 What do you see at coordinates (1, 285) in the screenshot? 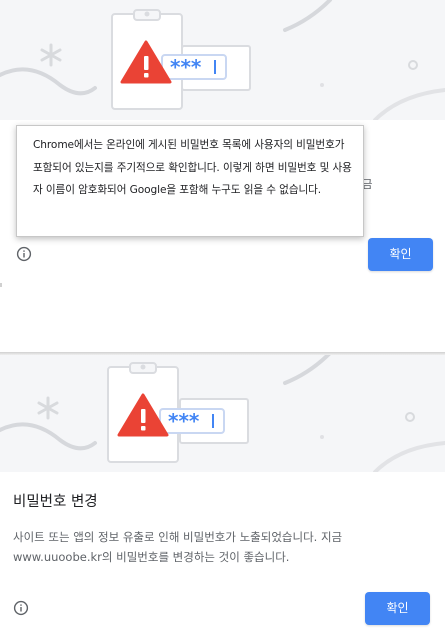
I see `window-edge` at bounding box center [1, 285].